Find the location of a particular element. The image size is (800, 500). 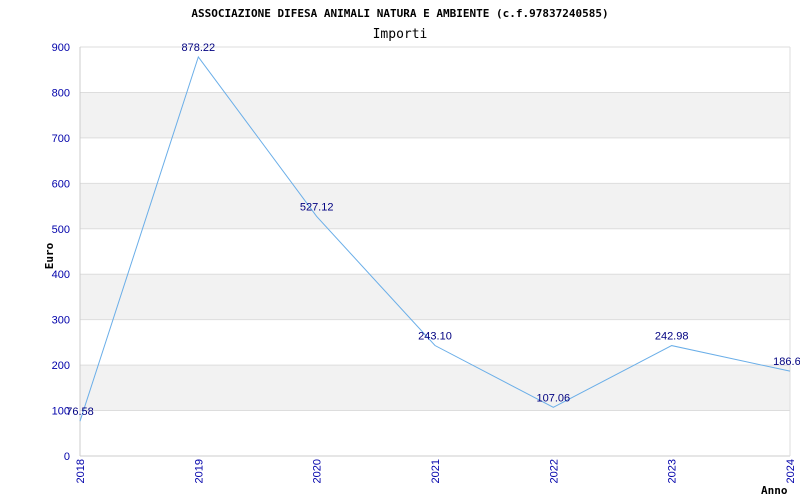

data-label-2020: 527.12 is located at coordinates (317, 207).